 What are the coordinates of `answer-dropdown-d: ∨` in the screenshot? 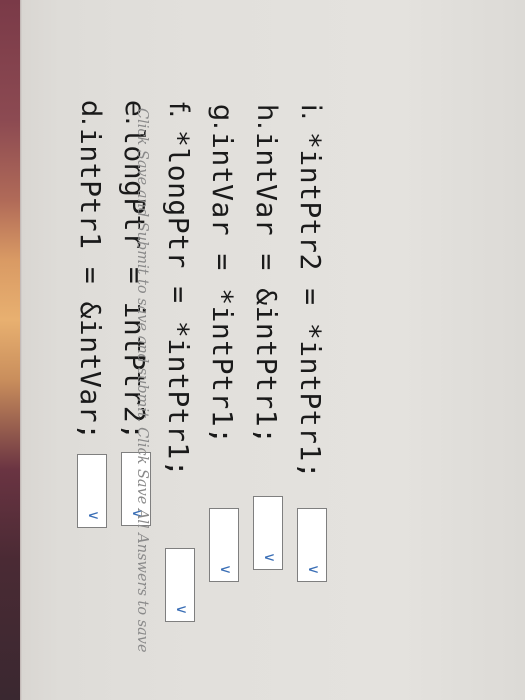 It's located at (92, 491).